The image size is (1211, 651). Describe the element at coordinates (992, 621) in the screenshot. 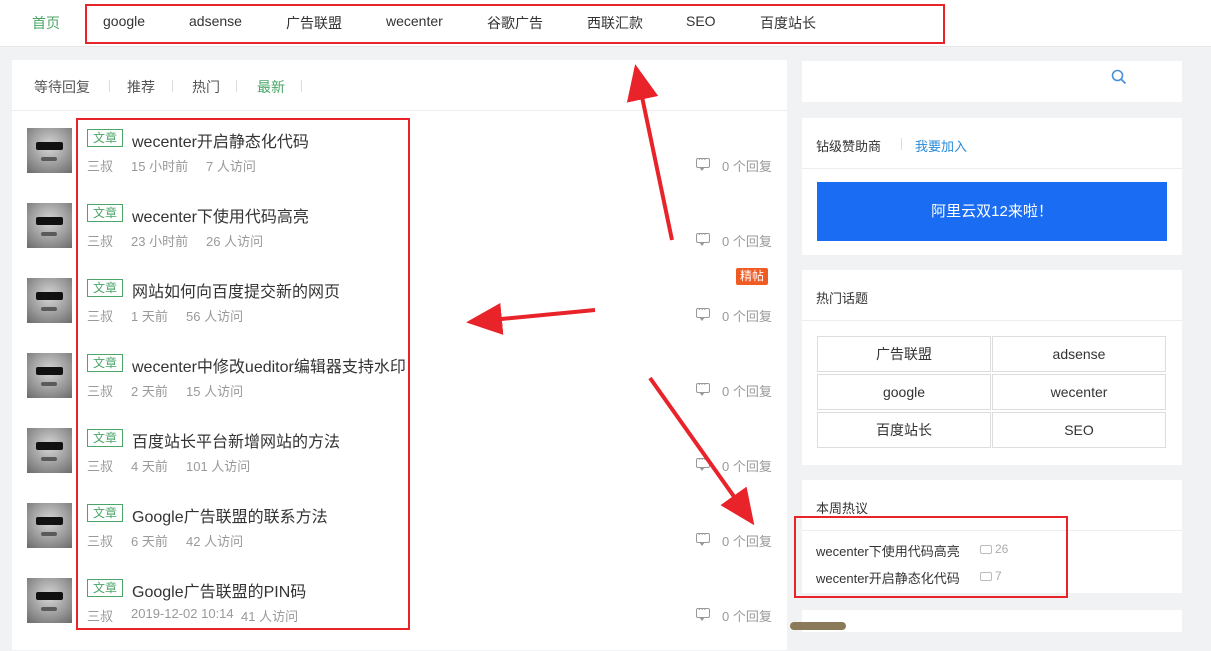

I see `links-card` at that location.